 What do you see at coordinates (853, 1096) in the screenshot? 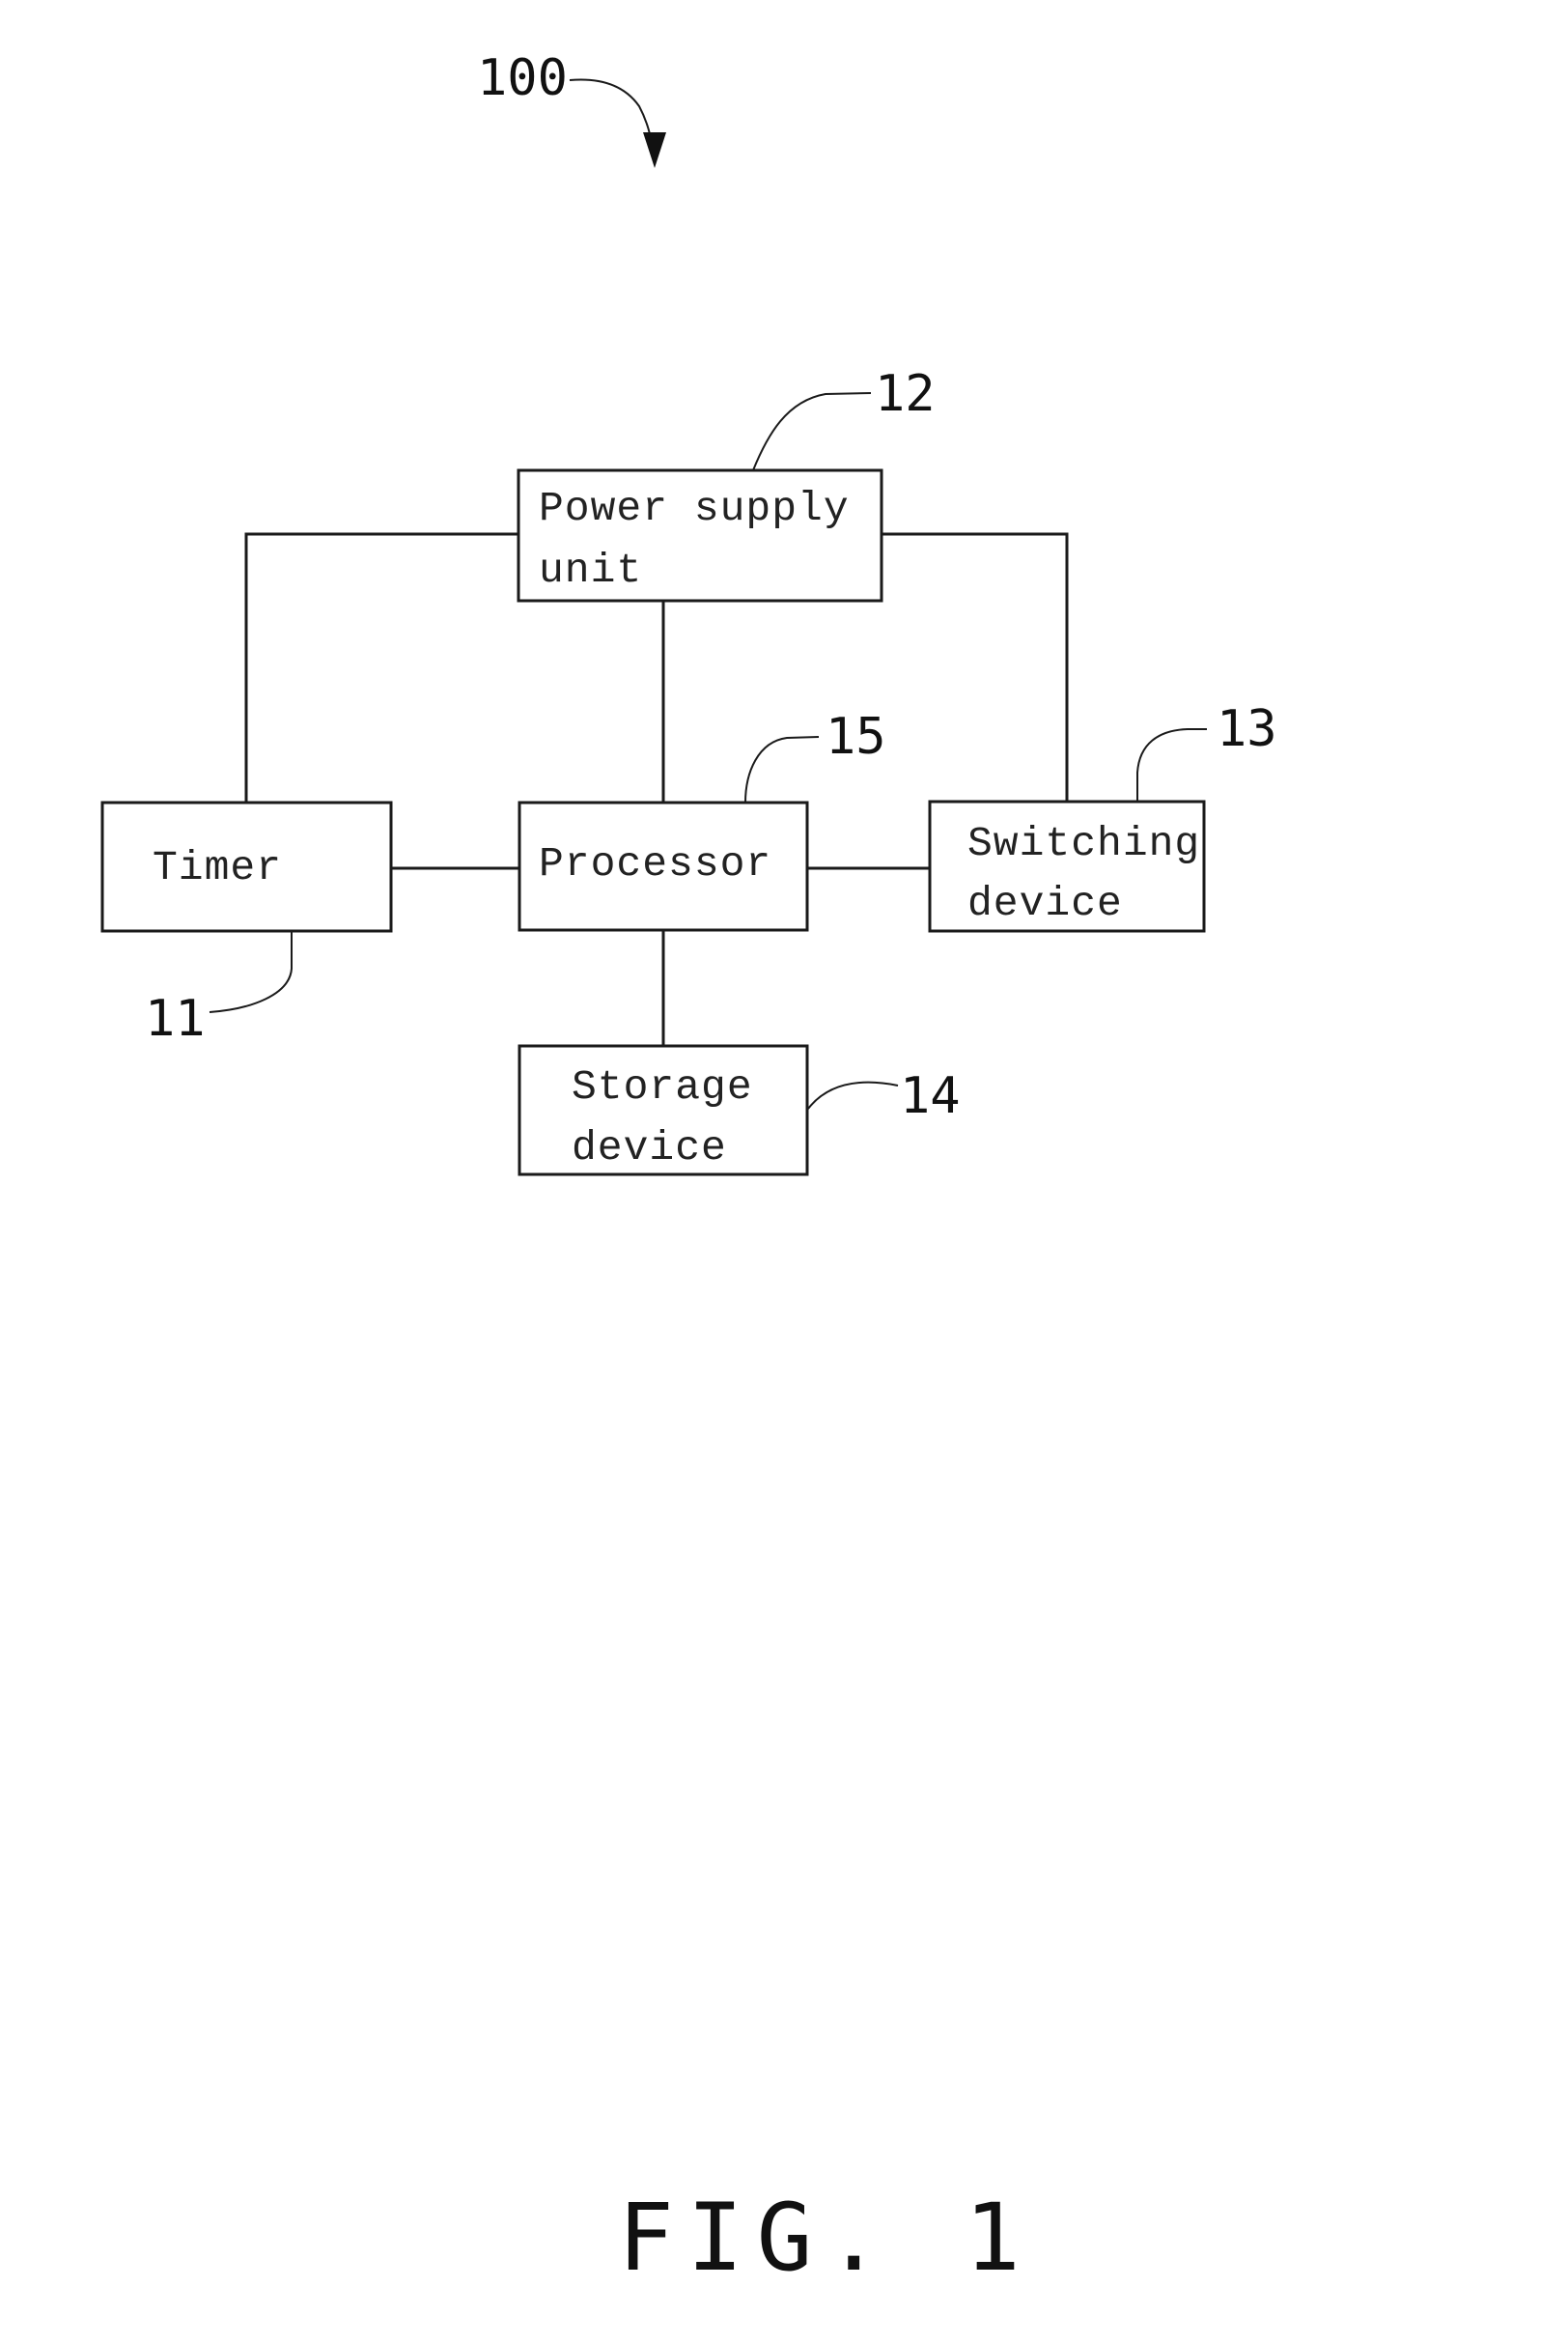
I see `storage-device-ref-leader` at bounding box center [853, 1096].